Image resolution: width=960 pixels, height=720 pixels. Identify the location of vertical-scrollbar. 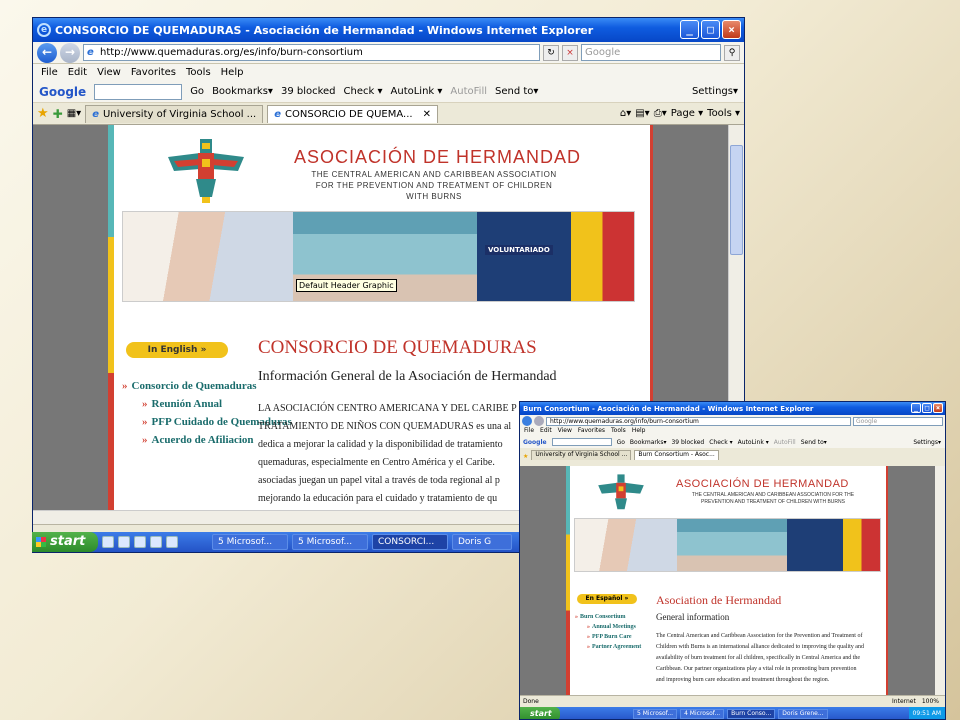
(940, 580).